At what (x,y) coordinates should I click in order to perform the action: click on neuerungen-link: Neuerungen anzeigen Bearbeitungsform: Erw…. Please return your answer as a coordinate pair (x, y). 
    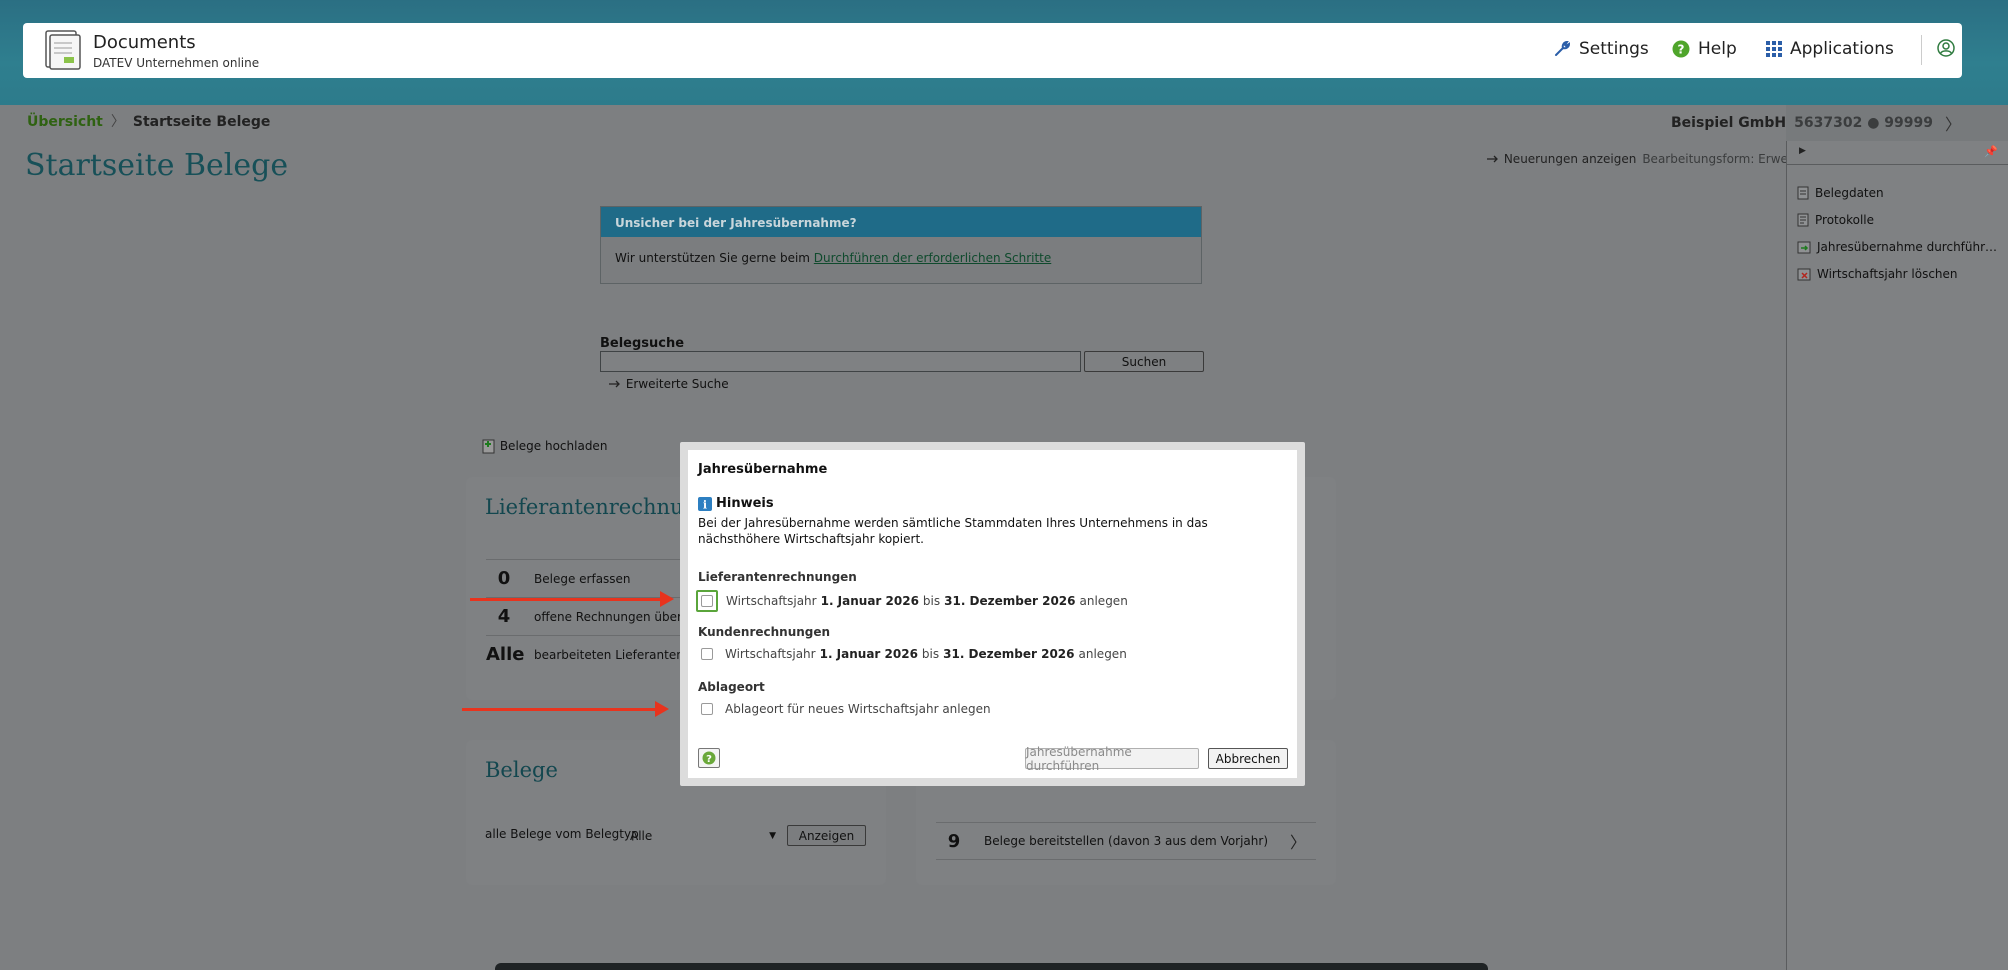
    Looking at the image, I should click on (1649, 159).